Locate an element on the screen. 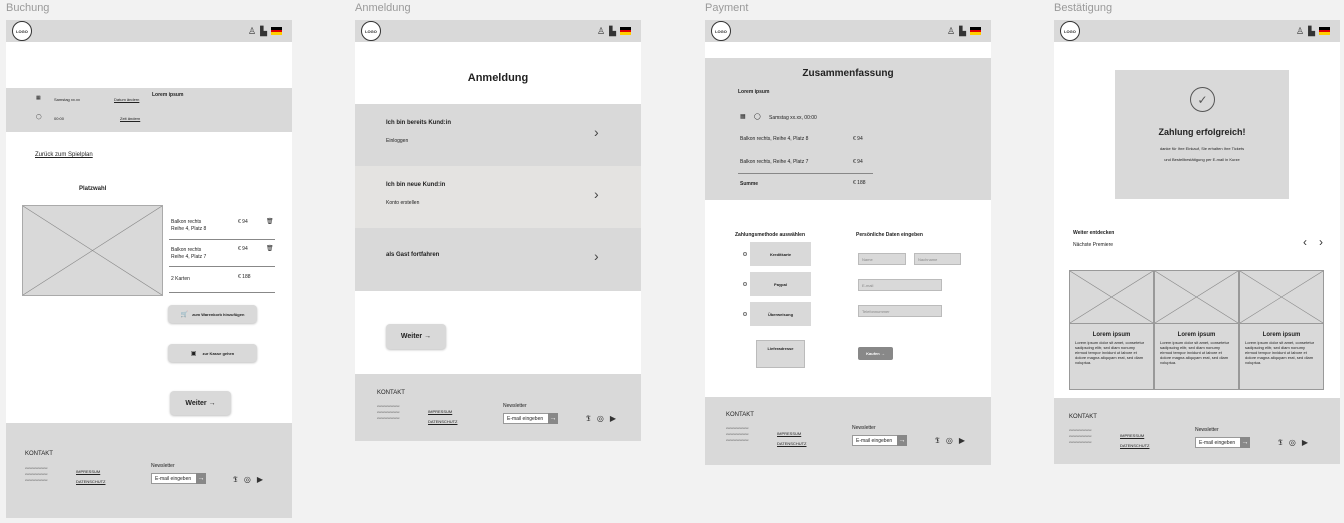 This screenshot has width=1344, height=523. radio-paypal is located at coordinates (745, 284).